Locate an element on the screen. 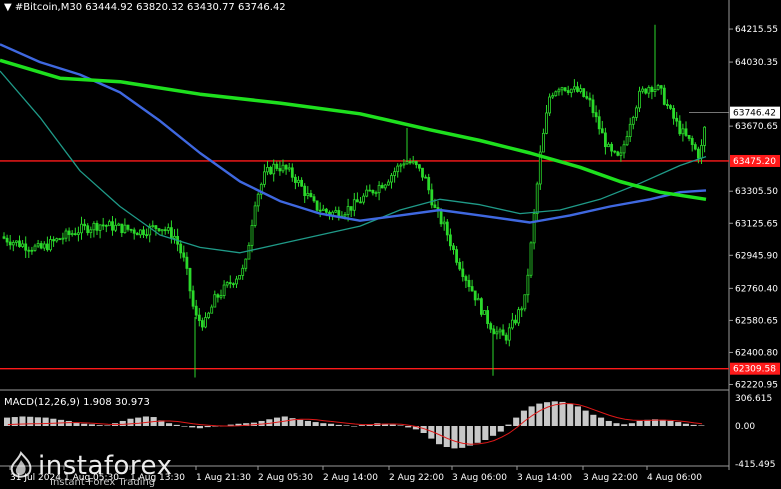  price-tick-label: 62945.90 is located at coordinates (756, 256).